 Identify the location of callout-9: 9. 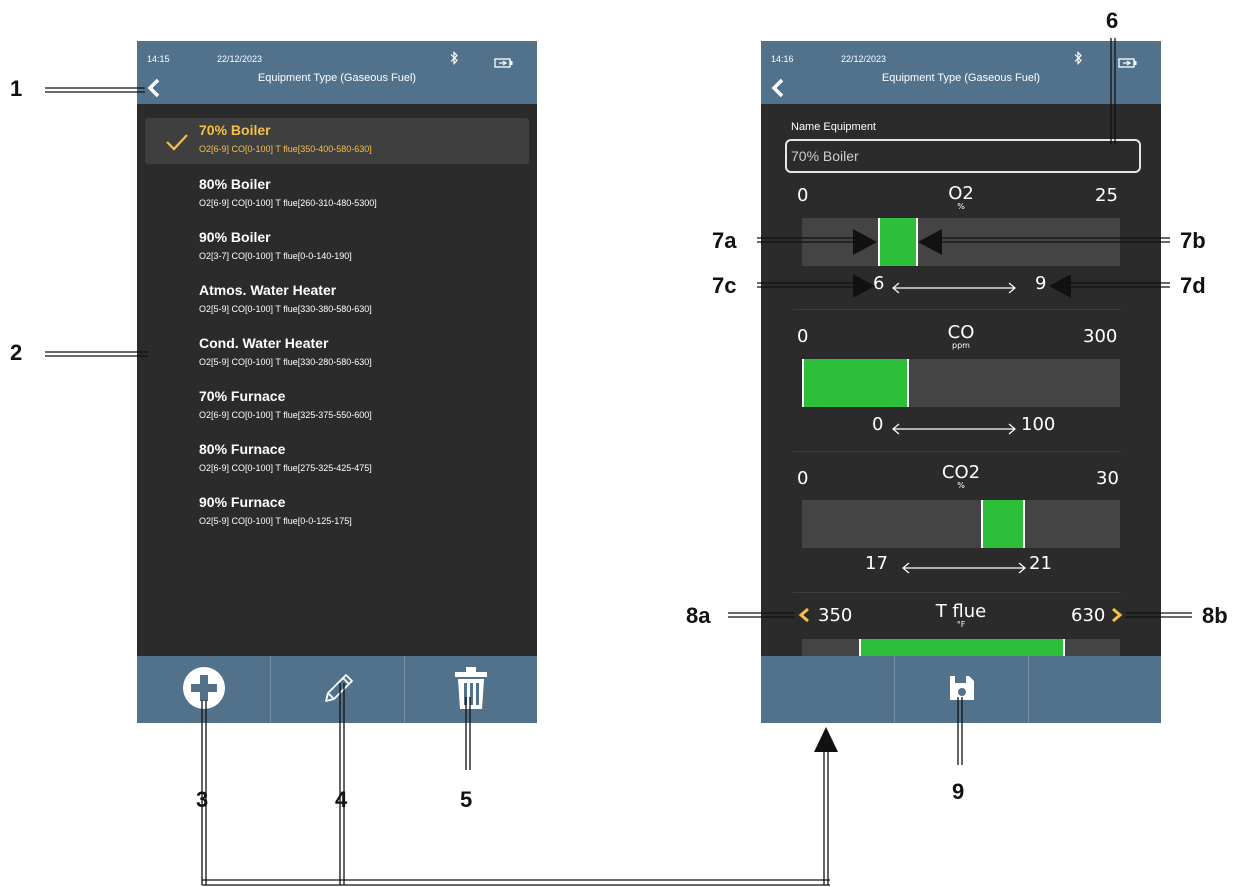
(958, 791).